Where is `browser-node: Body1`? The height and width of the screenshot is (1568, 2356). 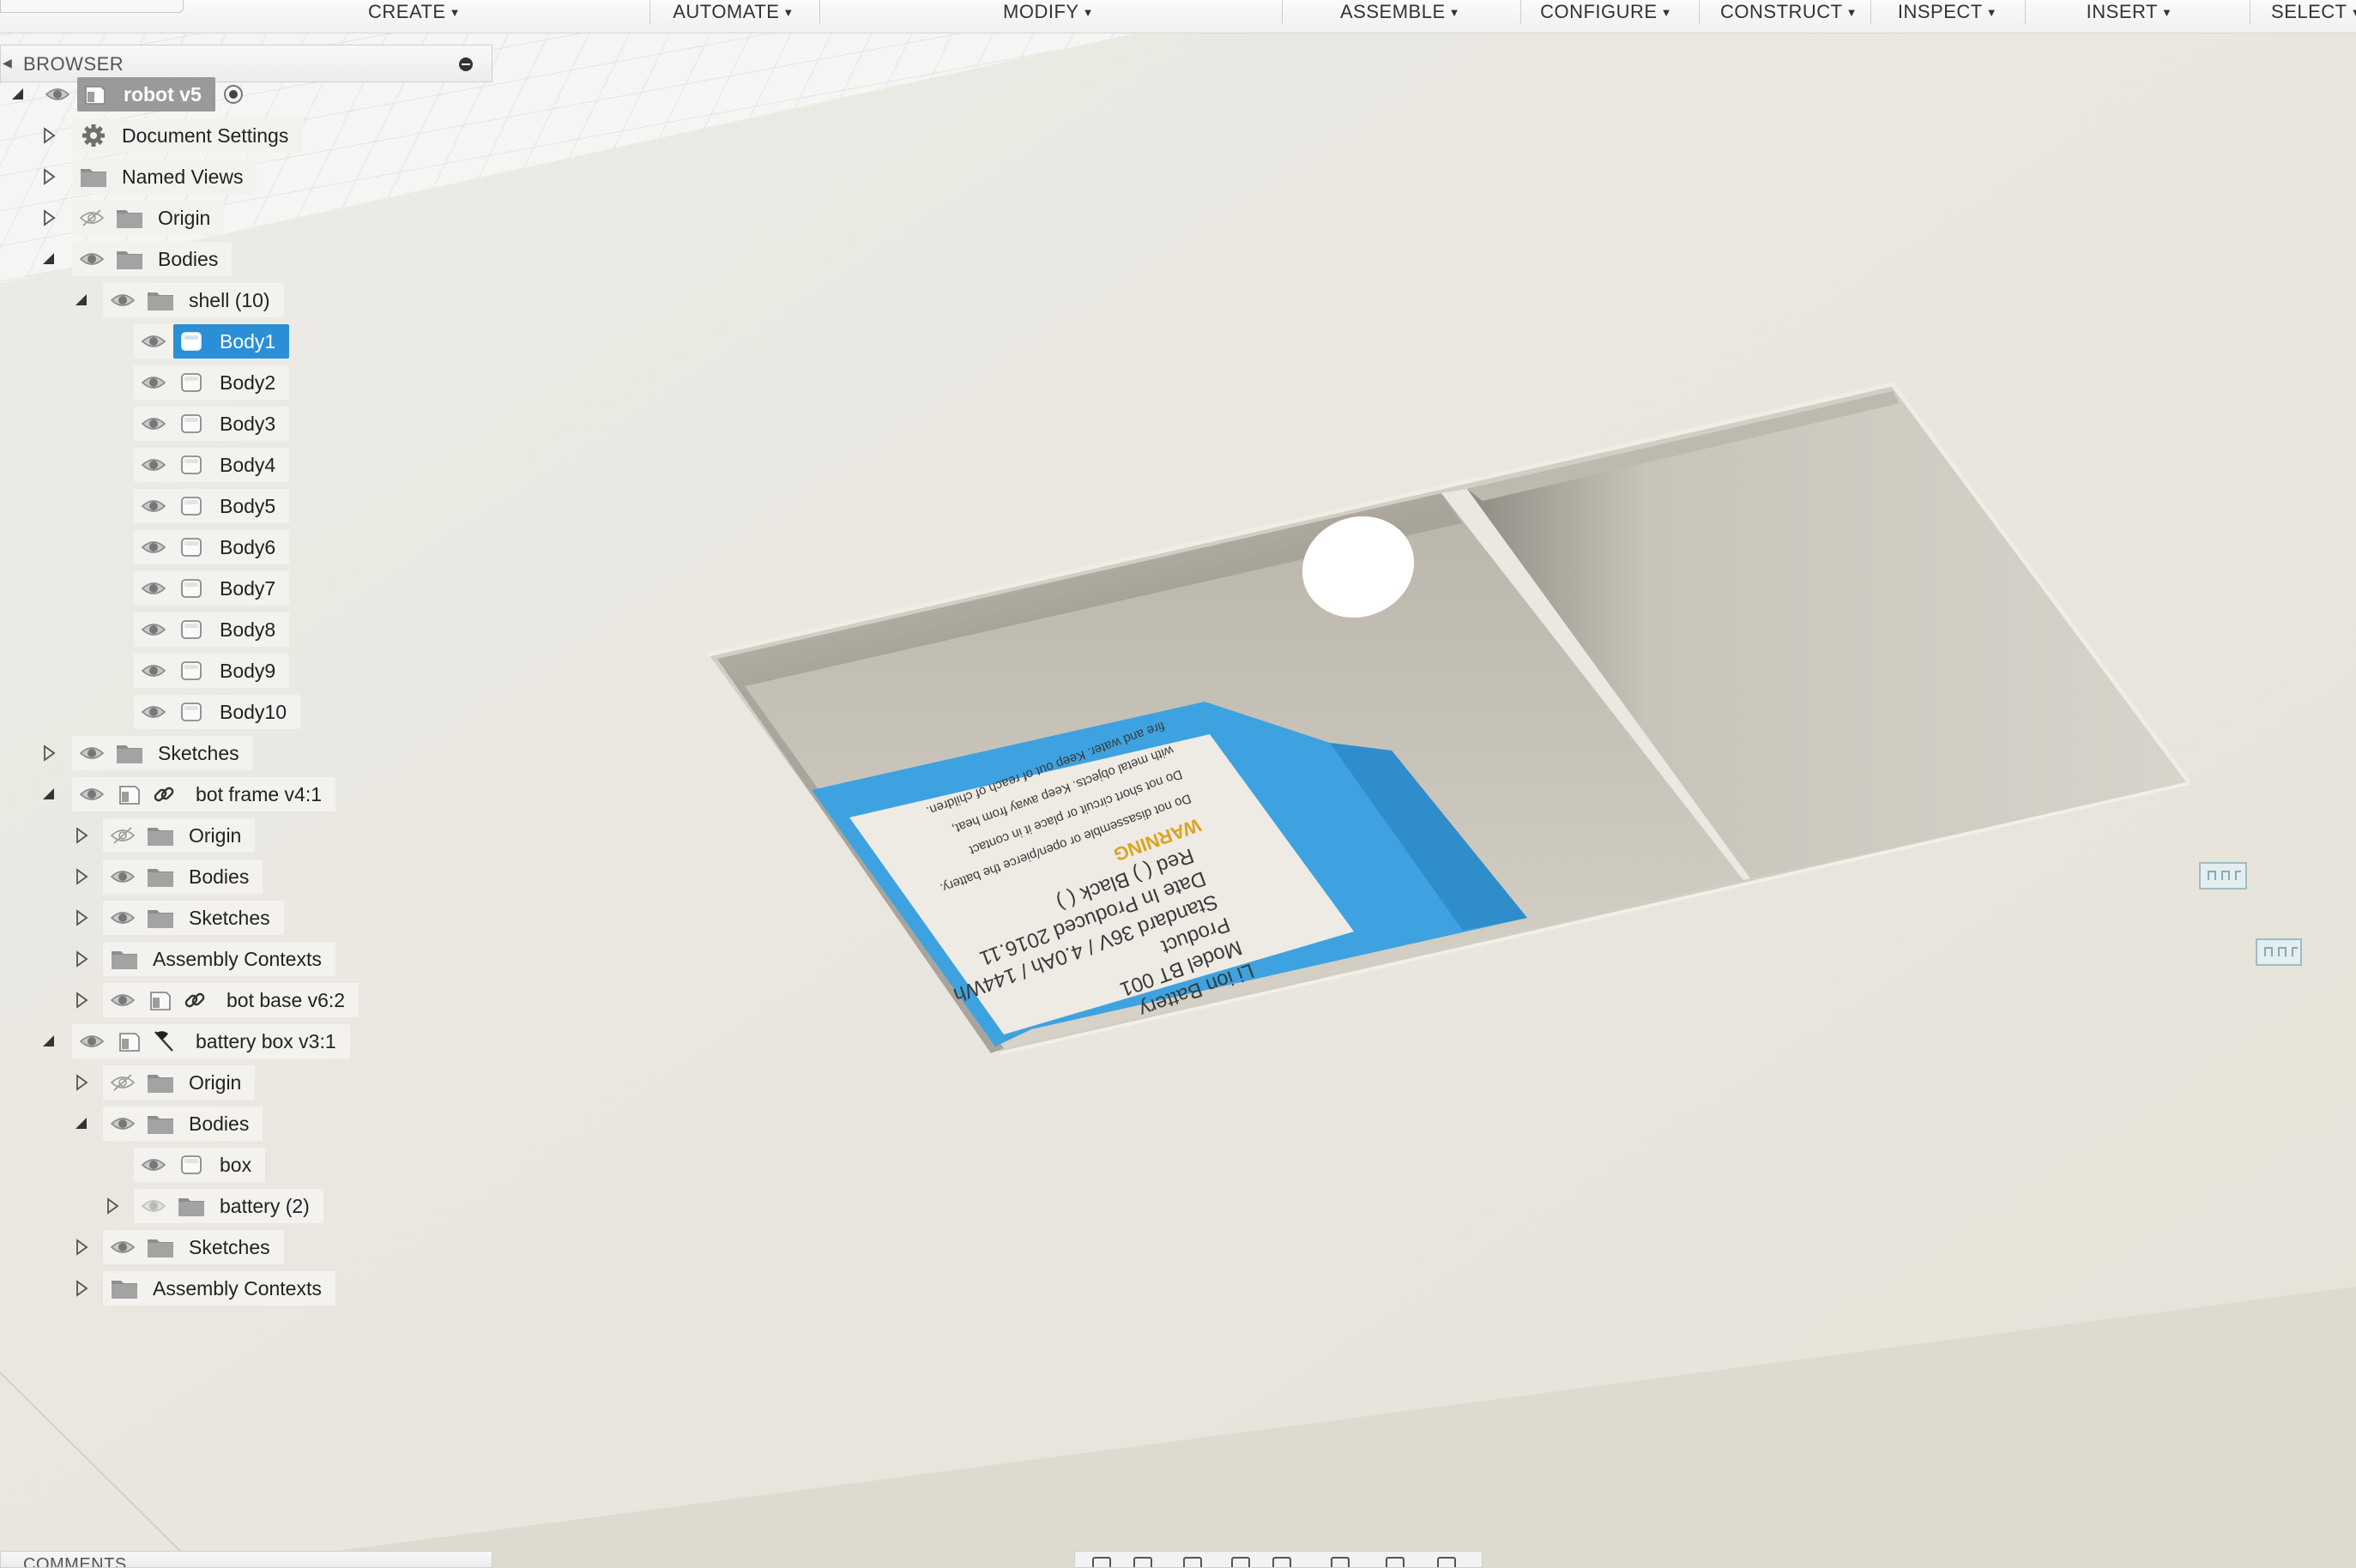 browser-node: Body1 is located at coordinates (246, 341).